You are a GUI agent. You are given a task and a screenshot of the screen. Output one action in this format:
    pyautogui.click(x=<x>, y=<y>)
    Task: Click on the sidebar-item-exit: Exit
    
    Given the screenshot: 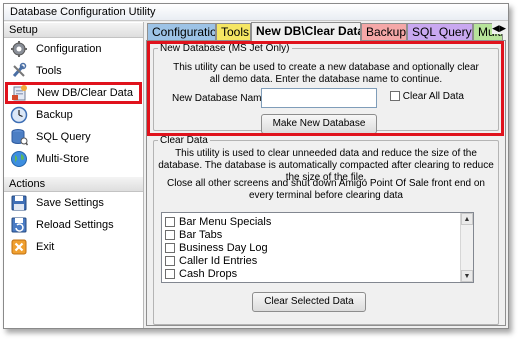 What is the action you would take?
    pyautogui.click(x=73, y=247)
    